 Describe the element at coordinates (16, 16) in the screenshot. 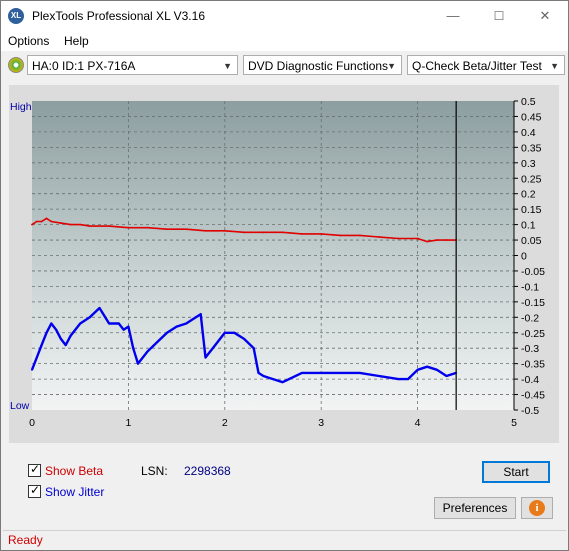

I see `xl-app-icon: XL` at that location.